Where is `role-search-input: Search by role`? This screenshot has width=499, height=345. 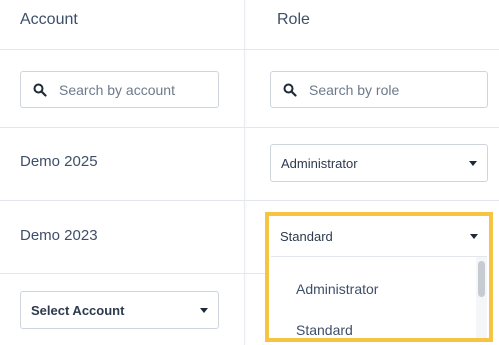 role-search-input: Search by role is located at coordinates (379, 89).